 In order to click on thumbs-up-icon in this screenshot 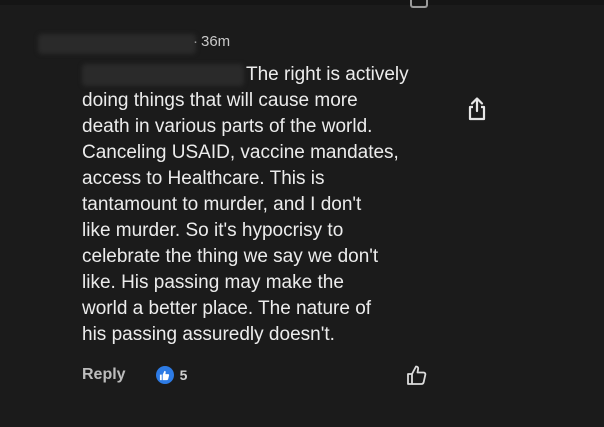, I will do `click(164, 375)`.